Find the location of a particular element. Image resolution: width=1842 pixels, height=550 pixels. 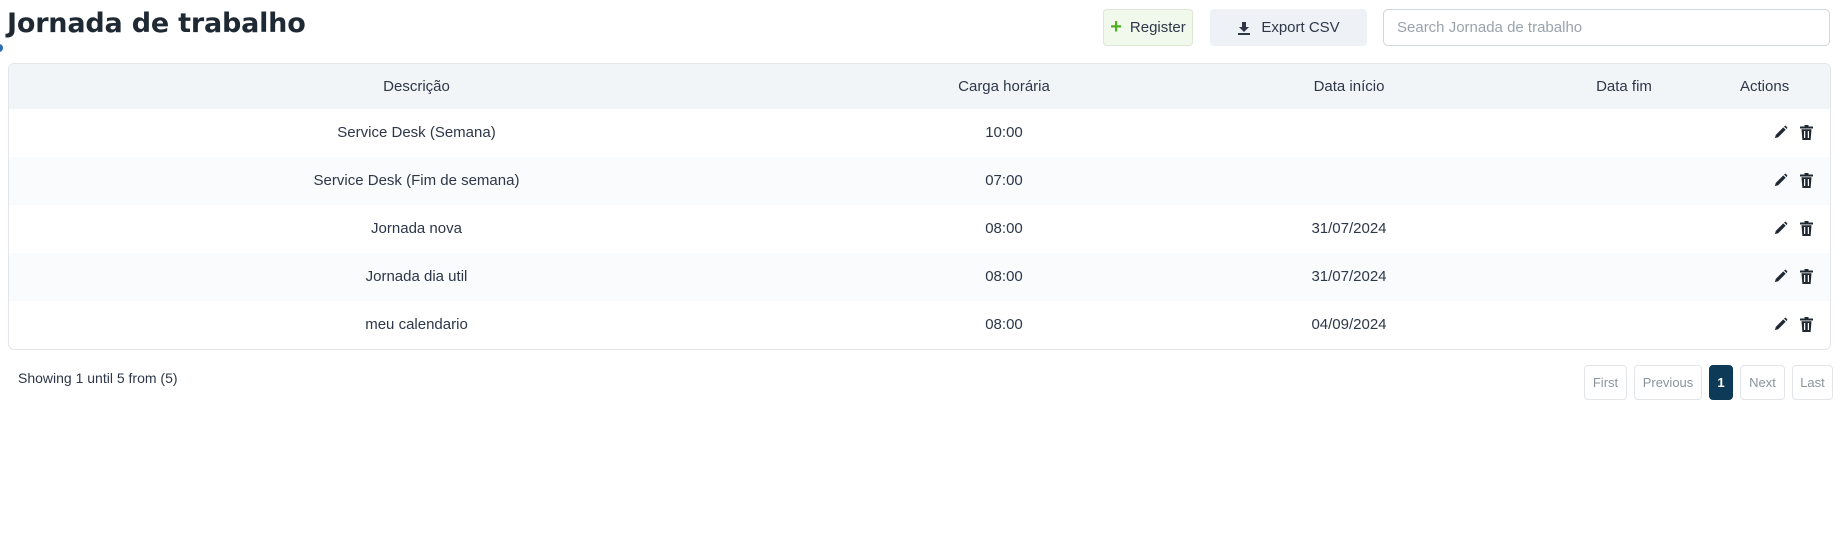

pagination-next-button: Next is located at coordinates (1762, 382).